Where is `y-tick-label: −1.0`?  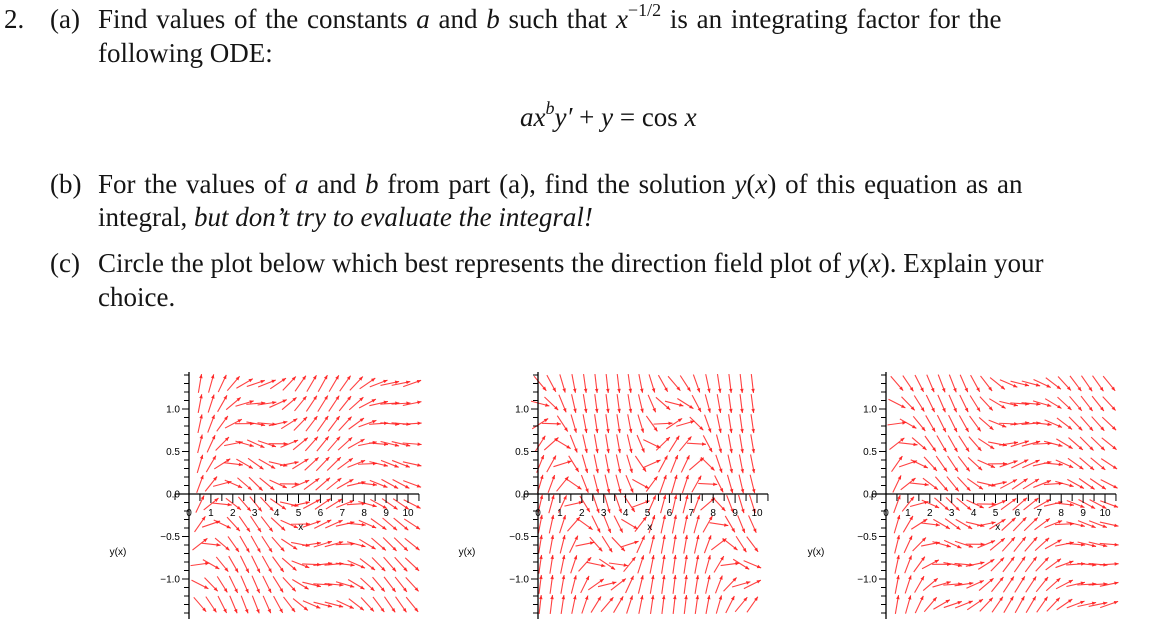
y-tick-label: −1.0 is located at coordinates (170, 580).